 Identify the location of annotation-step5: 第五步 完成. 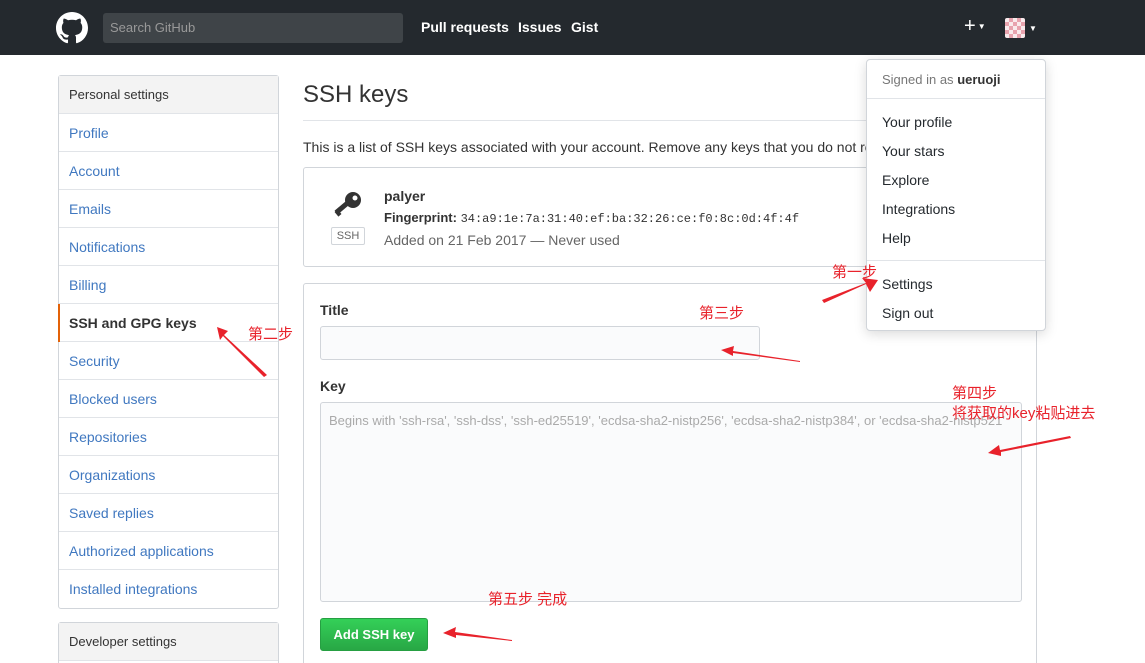
(528, 599).